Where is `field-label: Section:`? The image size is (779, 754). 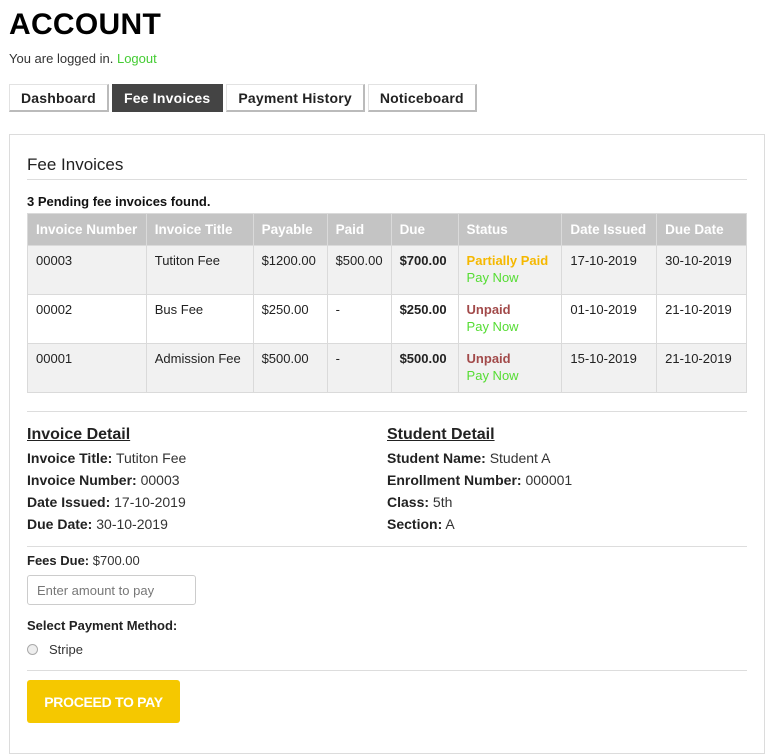
field-label: Section: is located at coordinates (415, 524).